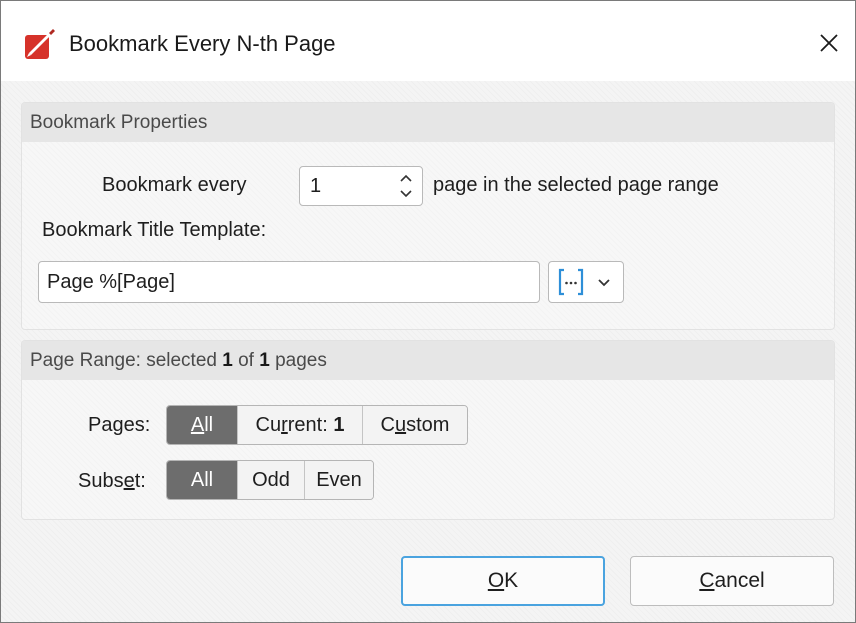 The width and height of the screenshot is (856, 623). I want to click on pages-label: Pages:, so click(119, 425).